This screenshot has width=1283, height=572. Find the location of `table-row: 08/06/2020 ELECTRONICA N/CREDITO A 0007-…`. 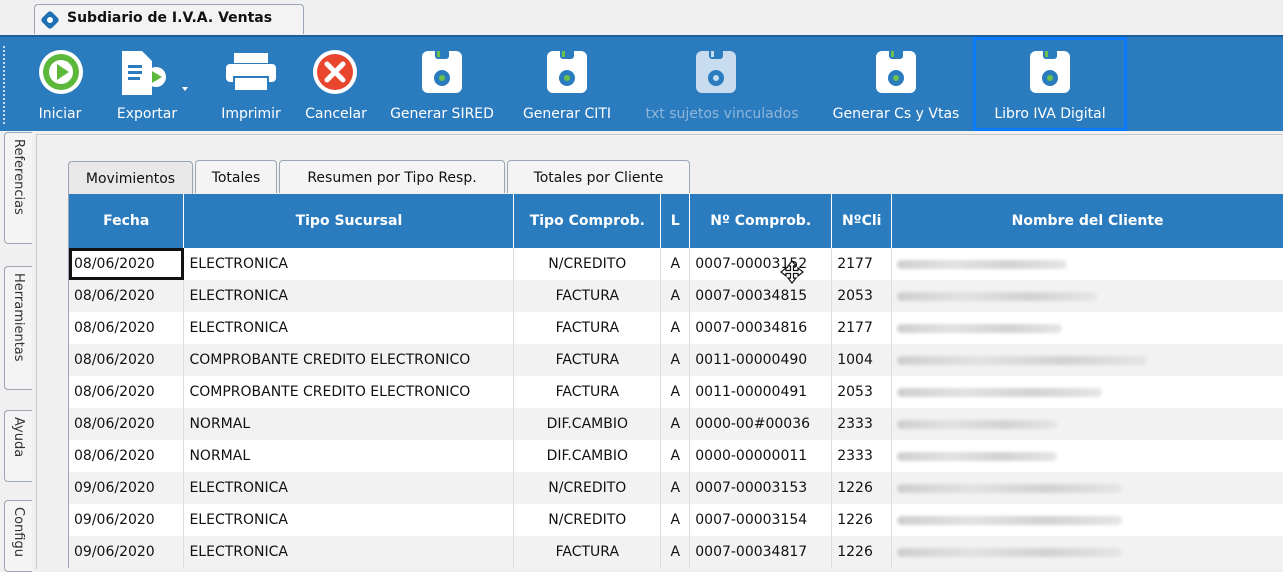

table-row: 08/06/2020 ELECTRONICA N/CREDITO A 0007-… is located at coordinates (676, 264).